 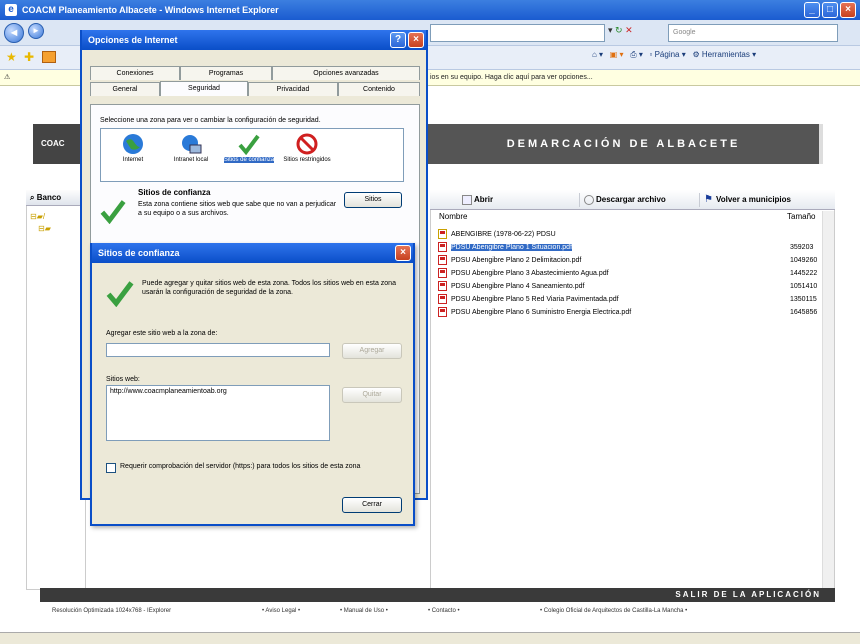 I want to click on tab-general: General, so click(x=125, y=89).